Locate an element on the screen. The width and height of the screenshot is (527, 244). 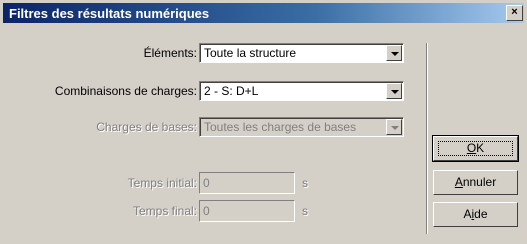
vertical-separator is located at coordinates (427, 138).